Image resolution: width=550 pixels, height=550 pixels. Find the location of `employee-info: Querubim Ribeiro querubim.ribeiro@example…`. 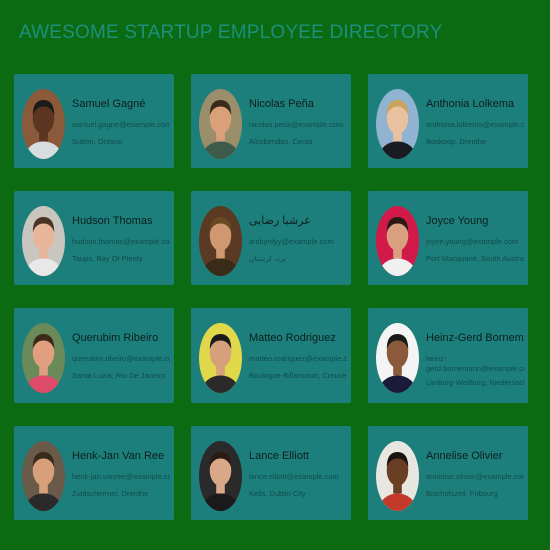

employee-info: Querubim Ribeiro querubim.ribeiro@example… is located at coordinates (121, 356).